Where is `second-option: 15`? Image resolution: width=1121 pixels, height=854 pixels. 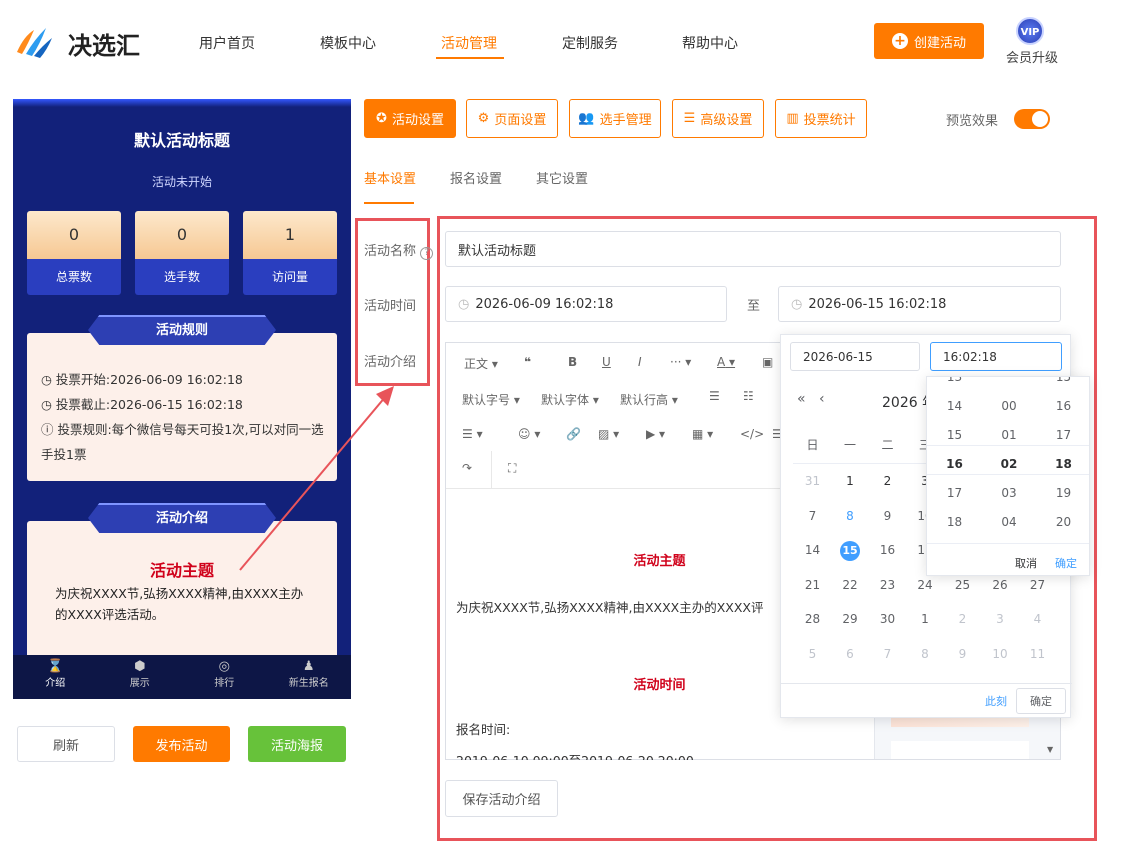
second-option: 15 is located at coordinates (1062, 384).